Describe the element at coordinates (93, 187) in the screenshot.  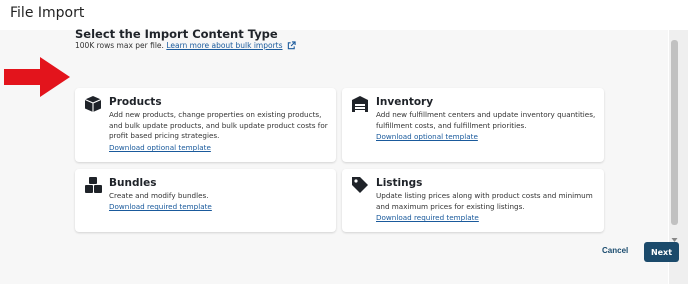
I see `boxes-icon` at that location.